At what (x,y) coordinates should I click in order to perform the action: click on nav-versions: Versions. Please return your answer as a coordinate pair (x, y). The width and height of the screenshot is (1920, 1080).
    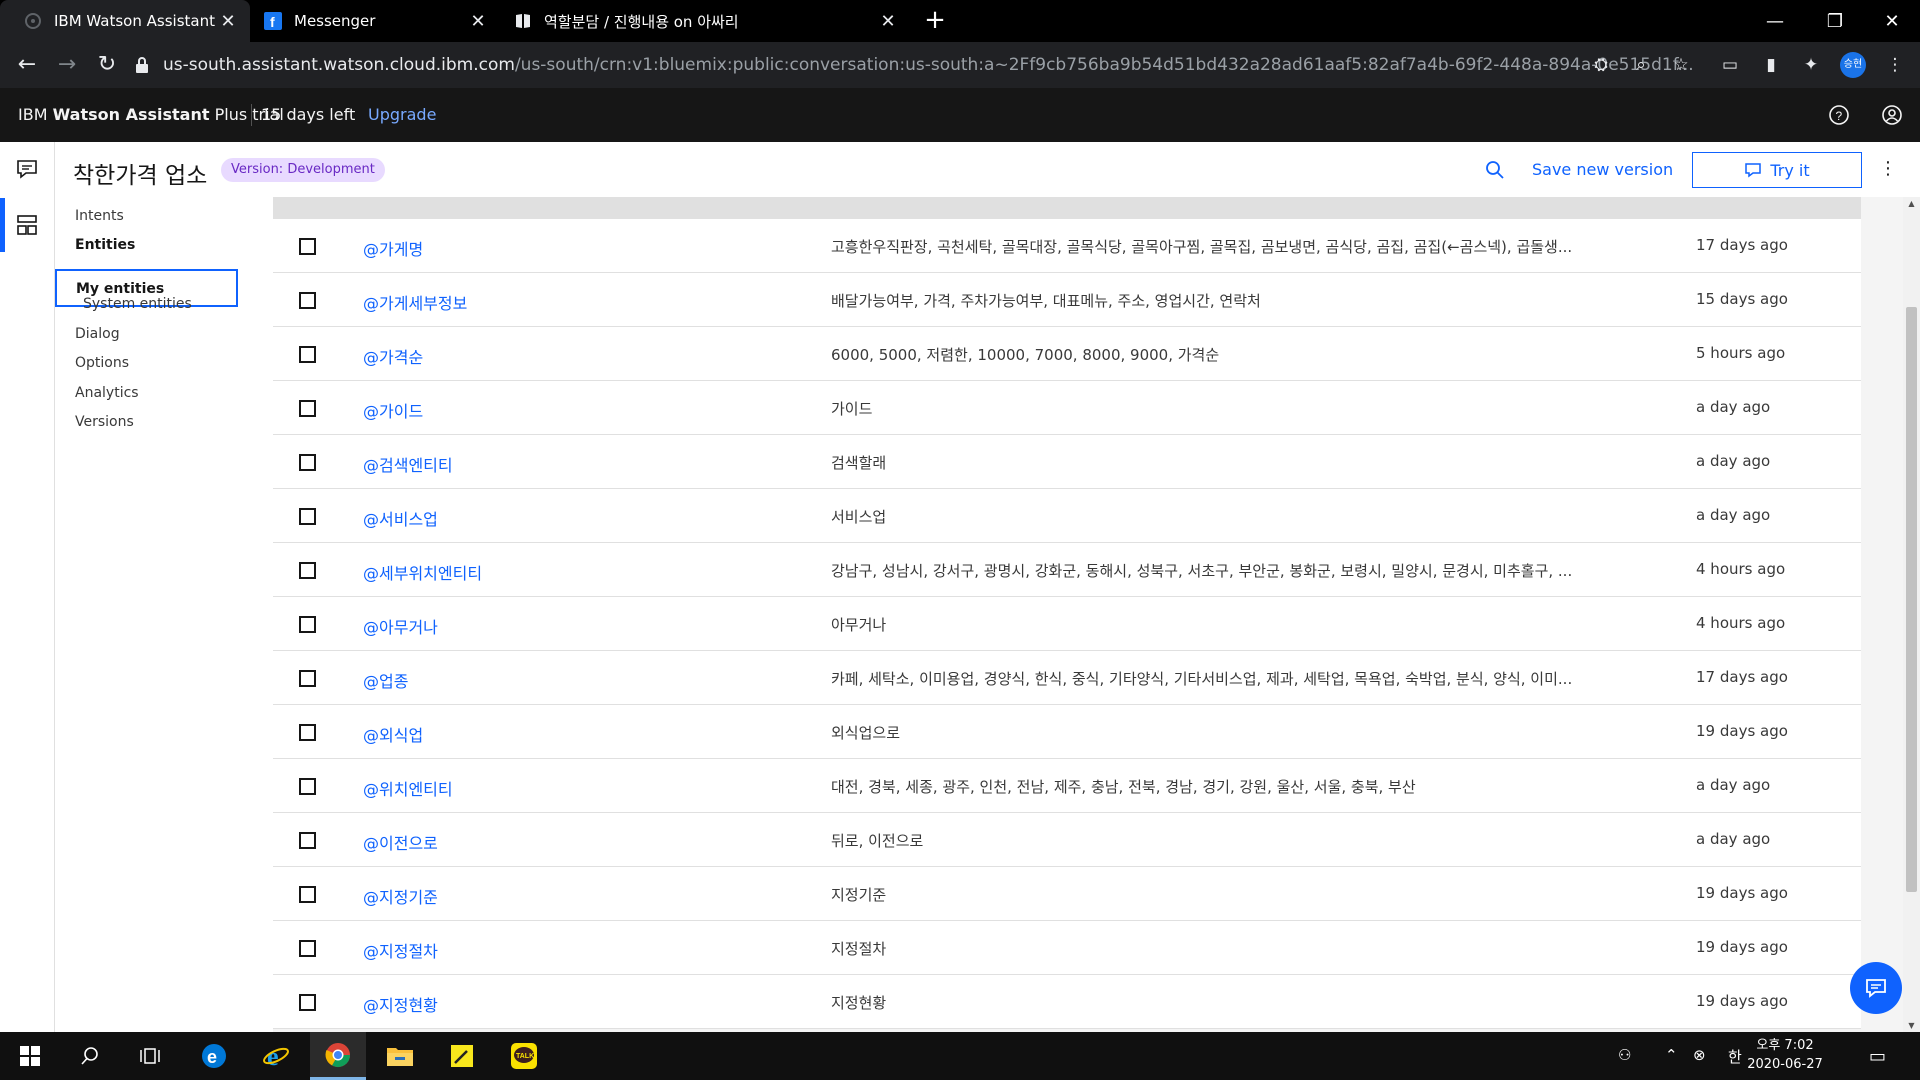
    Looking at the image, I should click on (104, 422).